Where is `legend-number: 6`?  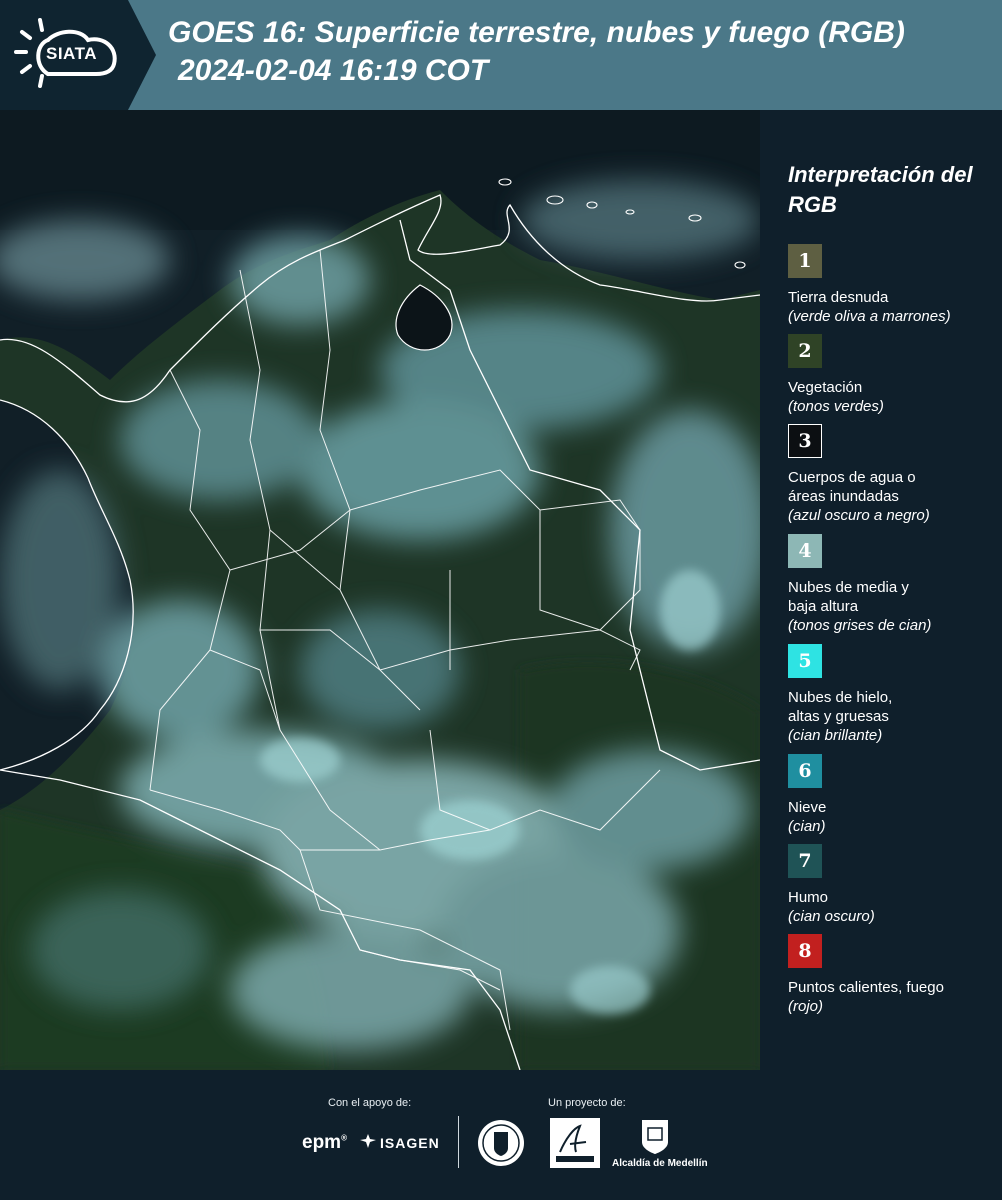 legend-number: 6 is located at coordinates (805, 771).